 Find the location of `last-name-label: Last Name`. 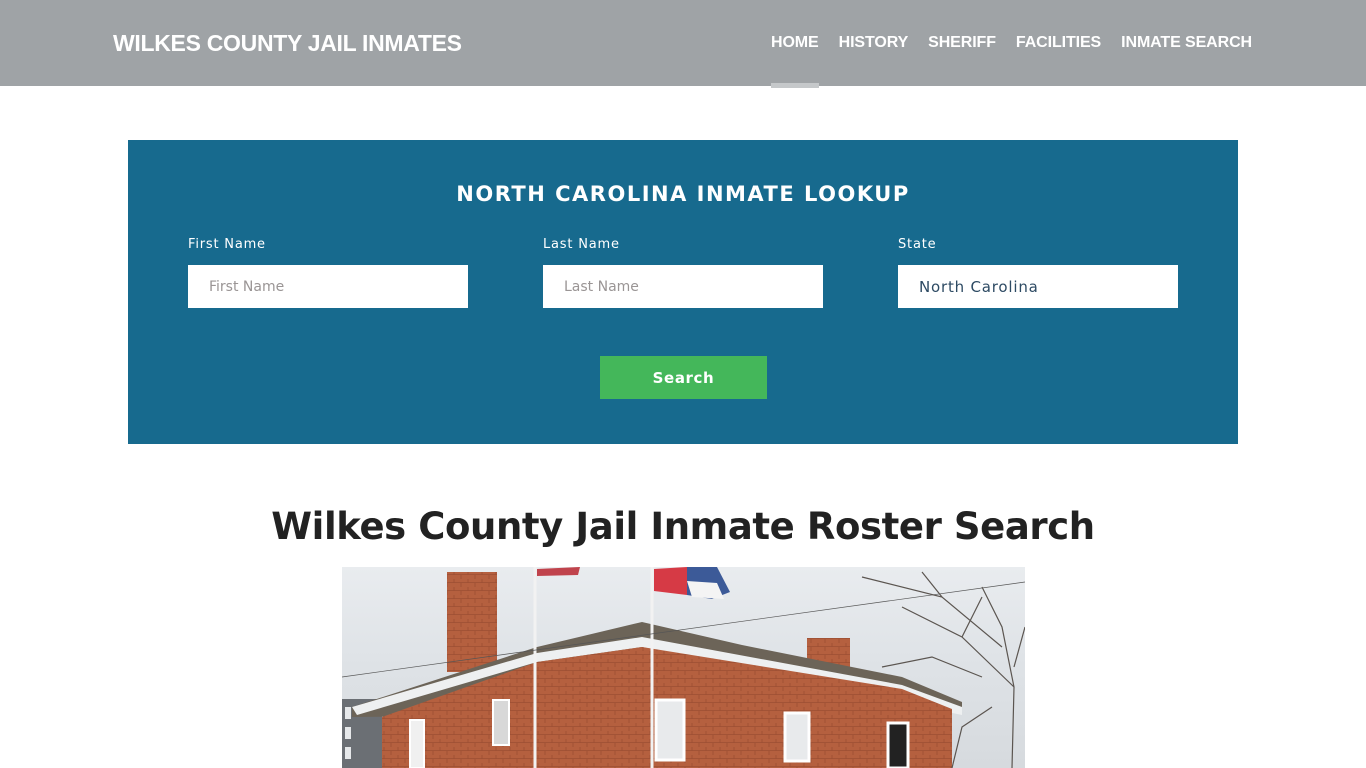

last-name-label: Last Name is located at coordinates (581, 244).